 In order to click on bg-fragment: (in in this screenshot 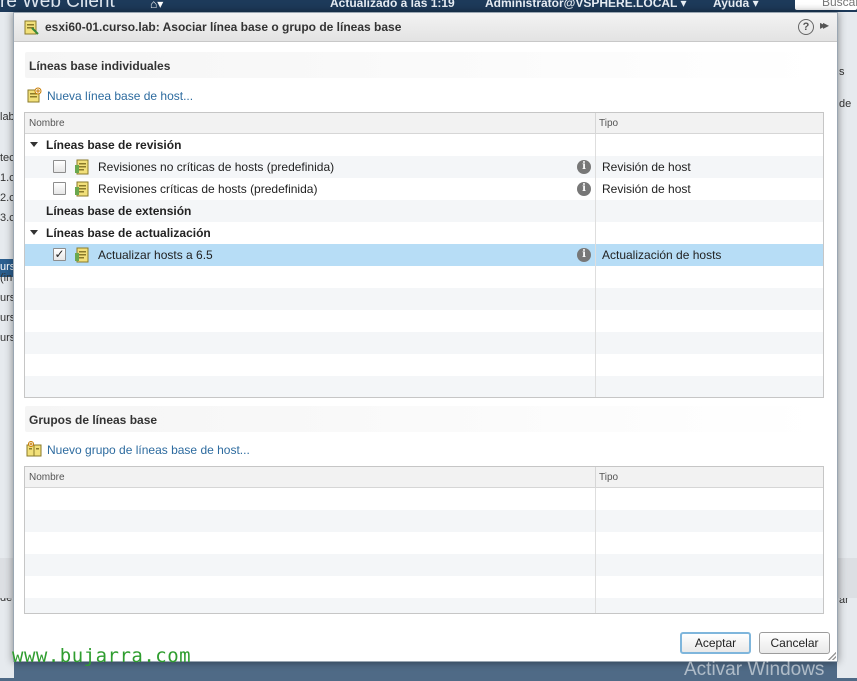, I will do `click(6, 278)`.